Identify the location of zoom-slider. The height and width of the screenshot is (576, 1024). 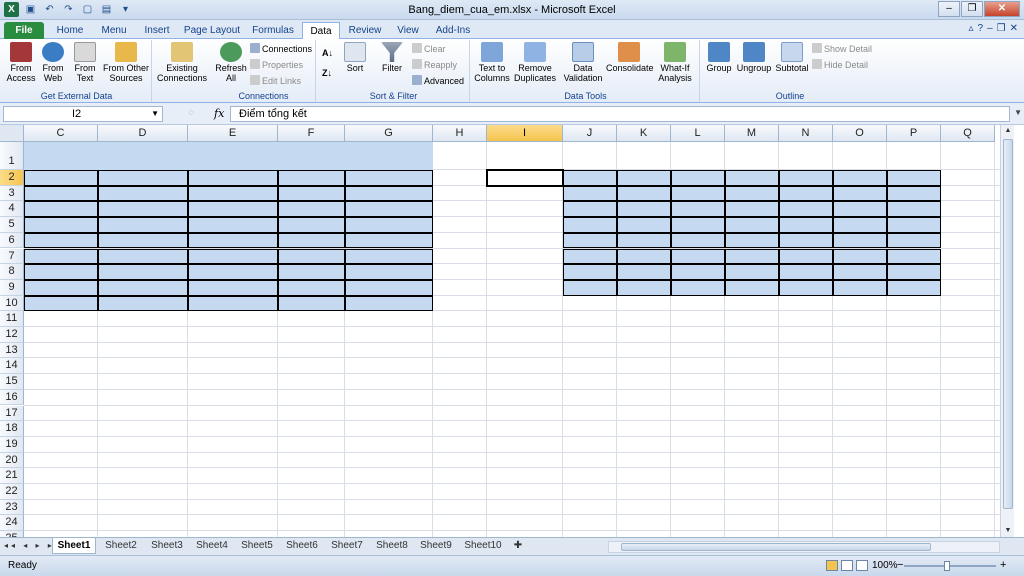
(950, 566).